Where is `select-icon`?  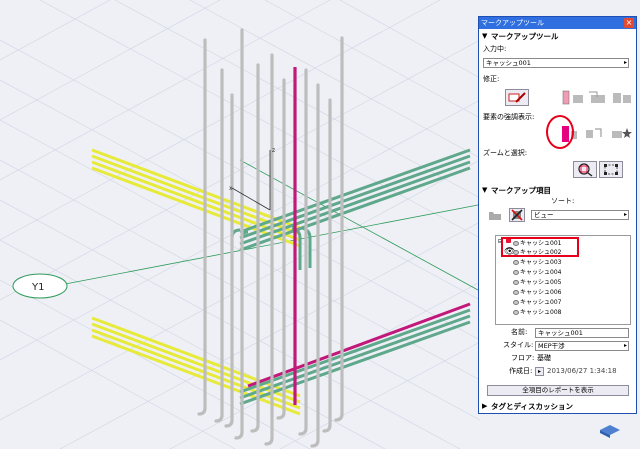 select-icon is located at coordinates (611, 169).